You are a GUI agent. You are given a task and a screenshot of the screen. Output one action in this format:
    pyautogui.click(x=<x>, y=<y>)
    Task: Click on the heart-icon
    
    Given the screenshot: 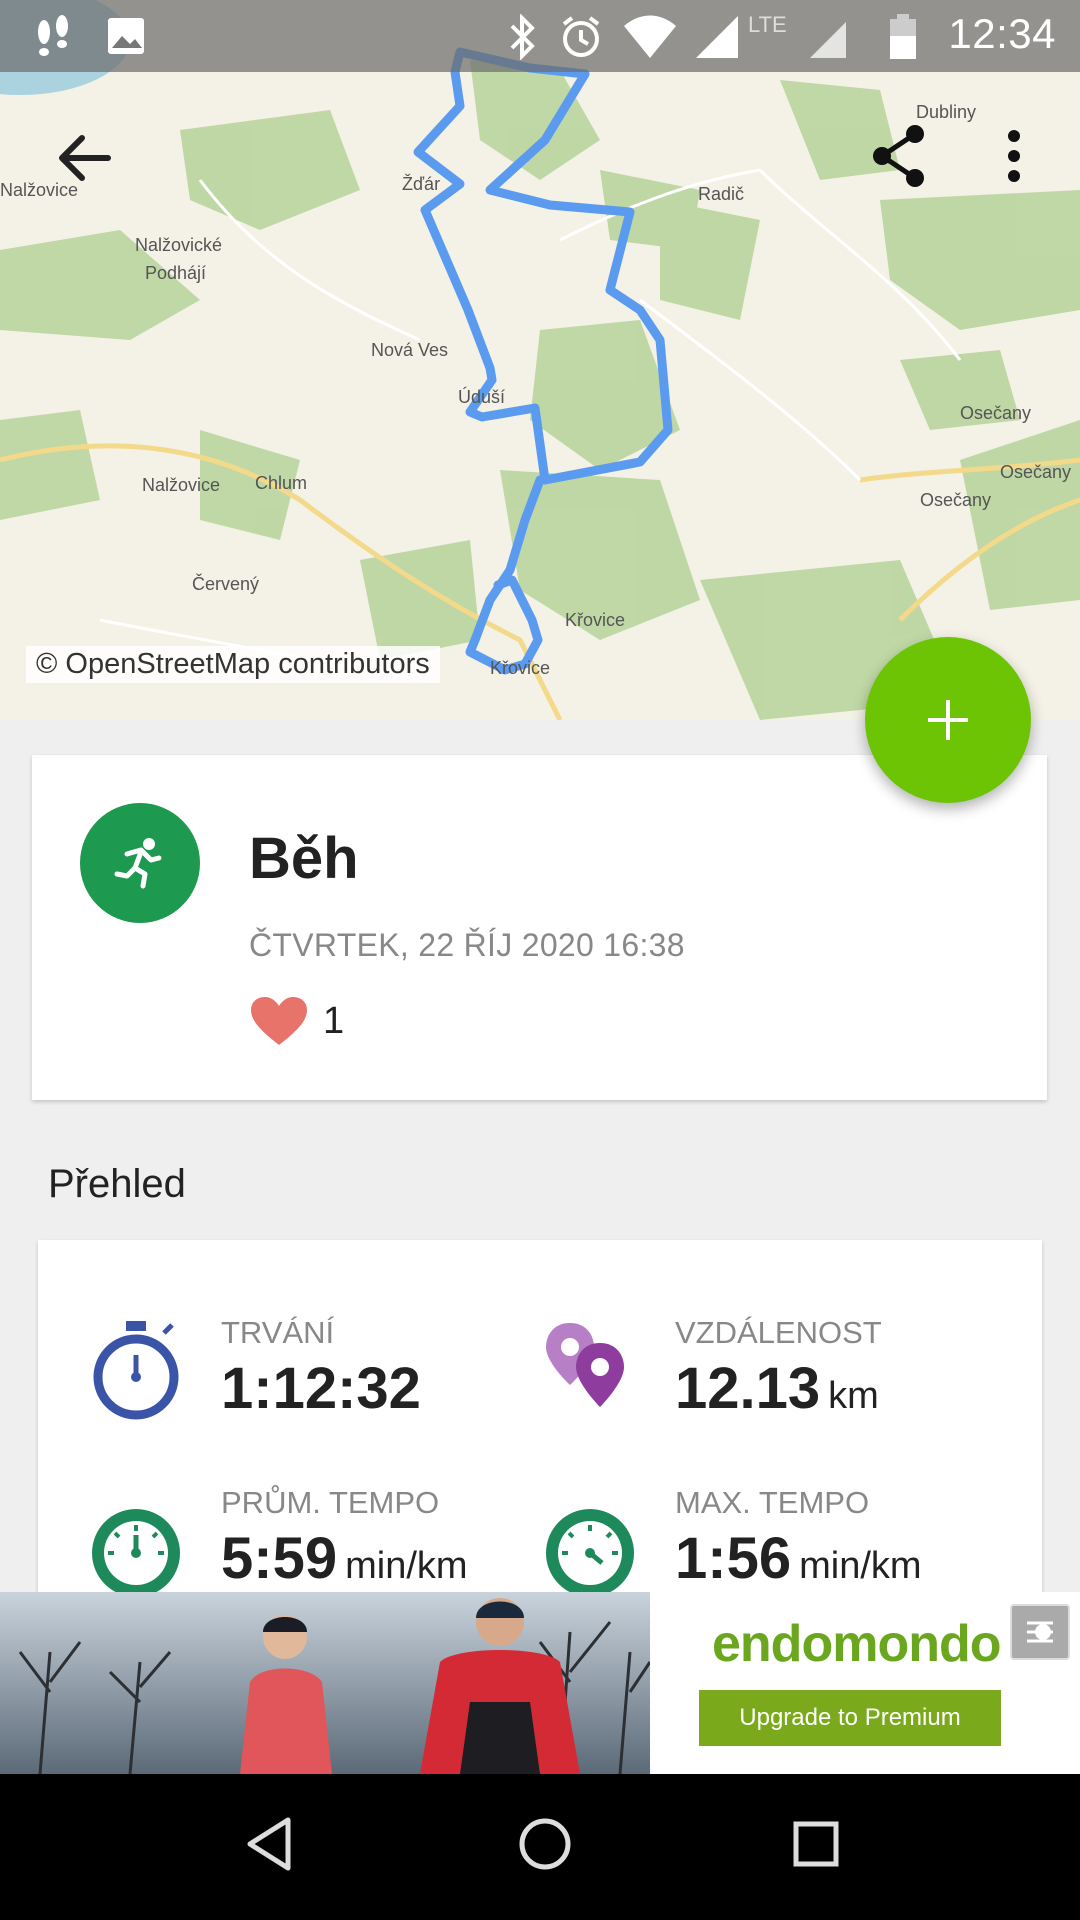 What is the action you would take?
    pyautogui.click(x=279, y=1021)
    